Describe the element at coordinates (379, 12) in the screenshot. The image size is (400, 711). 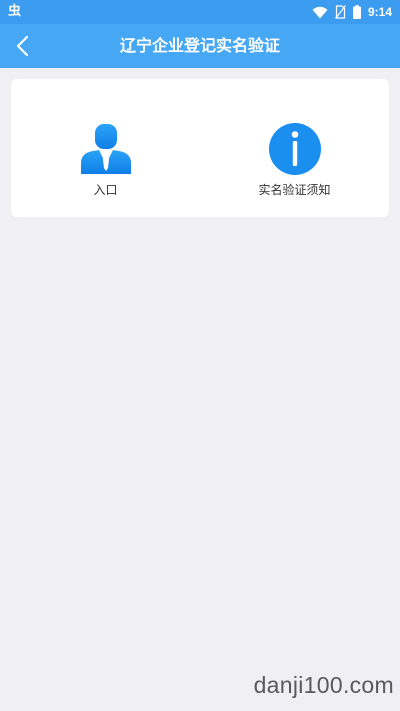
I see `status-time: 9:14` at that location.